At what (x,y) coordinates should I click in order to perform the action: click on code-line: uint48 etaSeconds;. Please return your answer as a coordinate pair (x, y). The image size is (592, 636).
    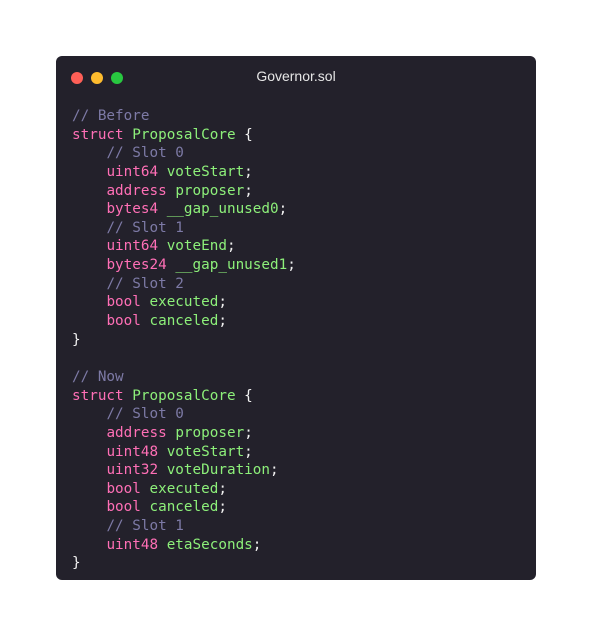
    Looking at the image, I should click on (184, 545).